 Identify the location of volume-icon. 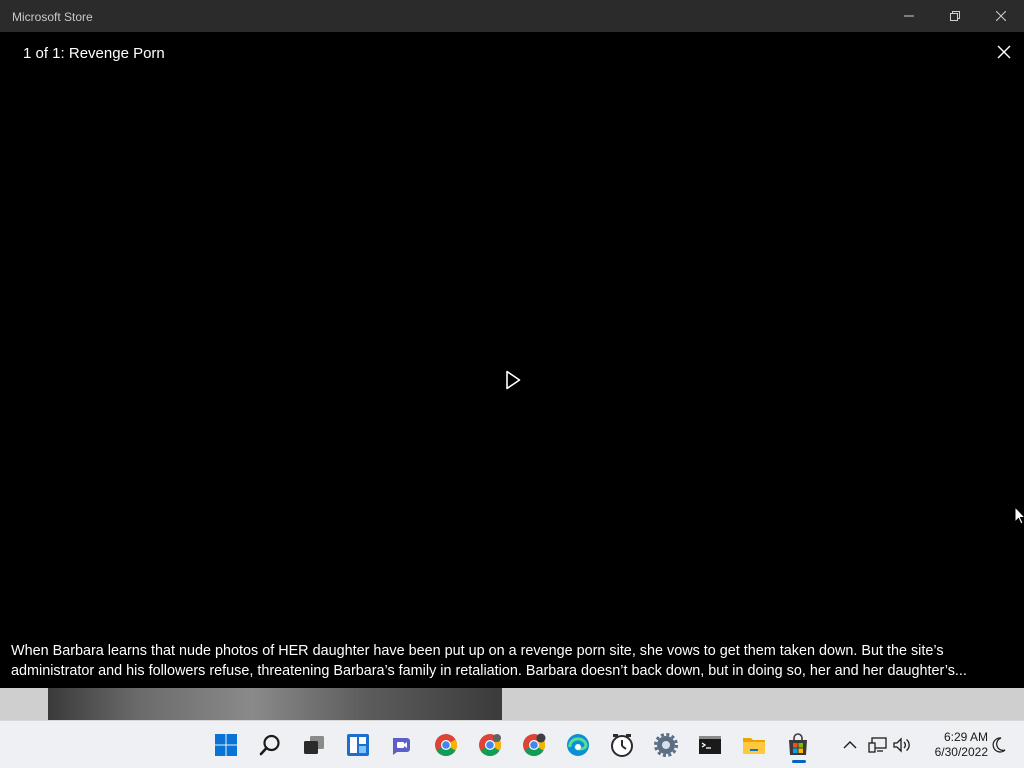
(901, 745).